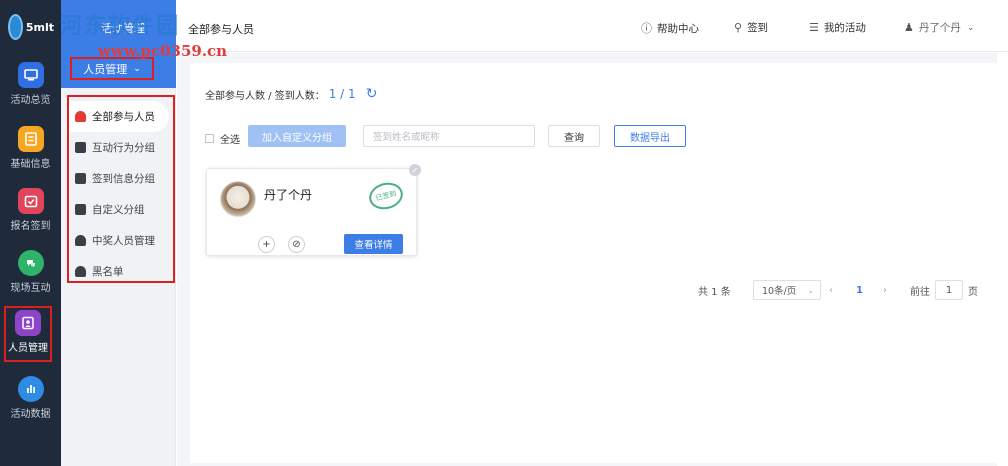 This screenshot has height=466, width=1008. I want to click on user-gear-icon, so click(80, 240).